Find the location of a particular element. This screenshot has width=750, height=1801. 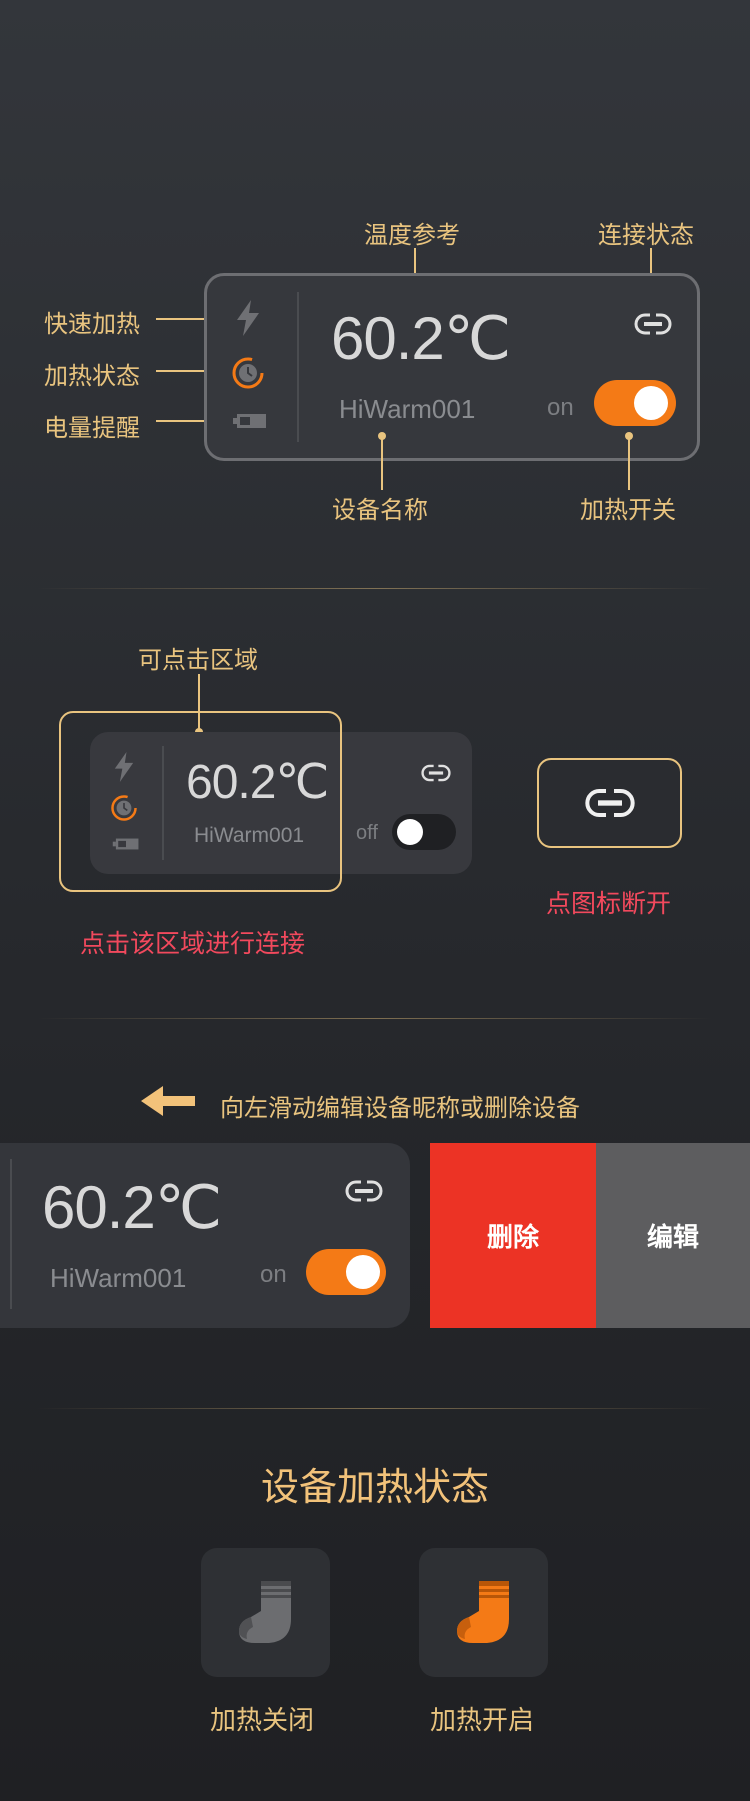

device-card-swiped: 60.2℃ HiWarm001 on is located at coordinates (205, 1235).